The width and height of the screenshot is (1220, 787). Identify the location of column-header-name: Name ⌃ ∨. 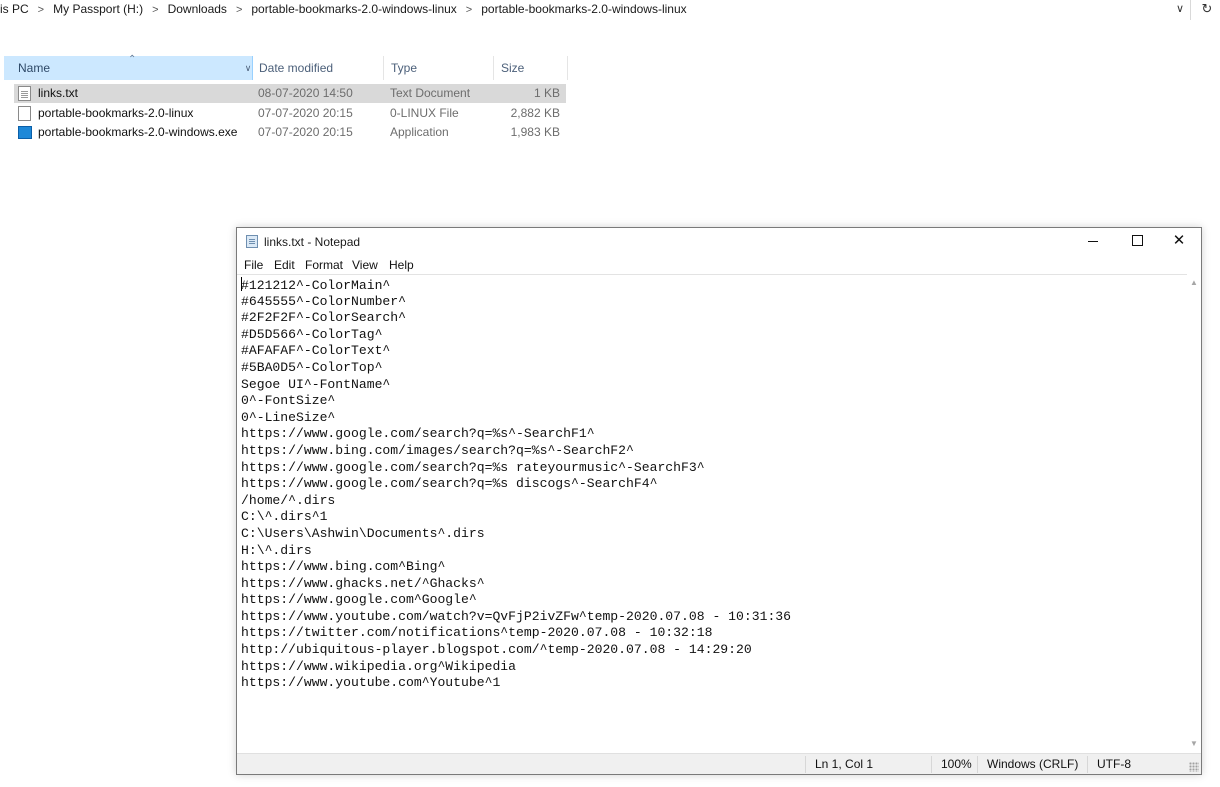
(128, 67).